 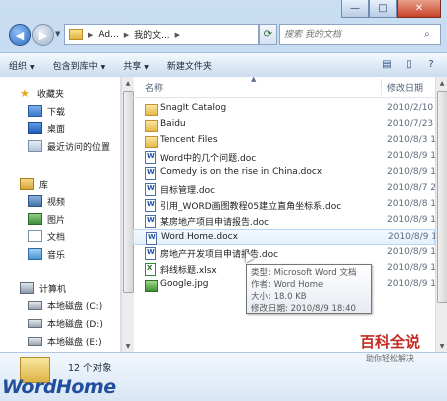 What do you see at coordinates (414, 188) in the screenshot?
I see `file-modified-date: 2010/8/7 21` at bounding box center [414, 188].